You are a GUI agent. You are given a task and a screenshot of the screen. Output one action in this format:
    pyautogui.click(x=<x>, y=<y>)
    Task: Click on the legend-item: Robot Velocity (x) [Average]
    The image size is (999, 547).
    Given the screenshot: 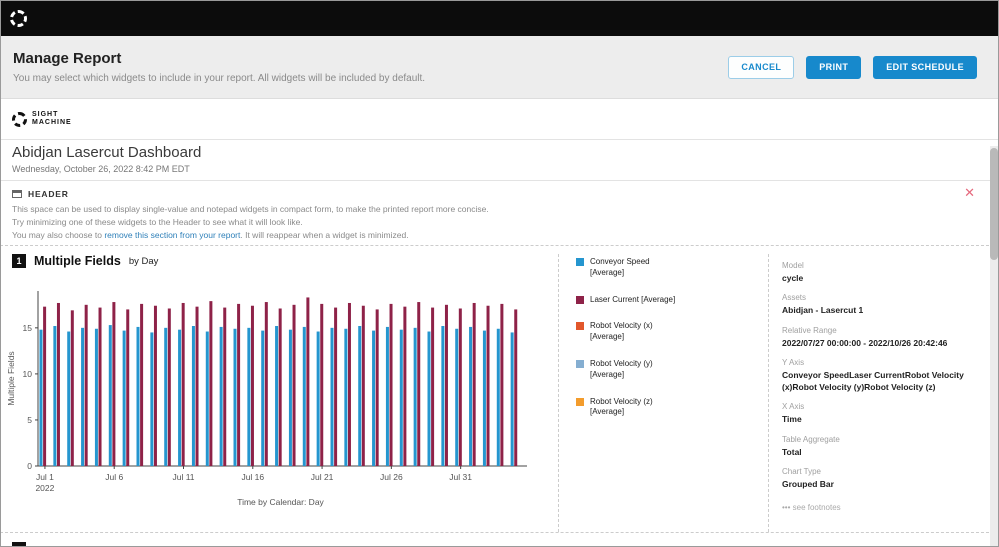 What is the action you would take?
    pyautogui.click(x=635, y=332)
    